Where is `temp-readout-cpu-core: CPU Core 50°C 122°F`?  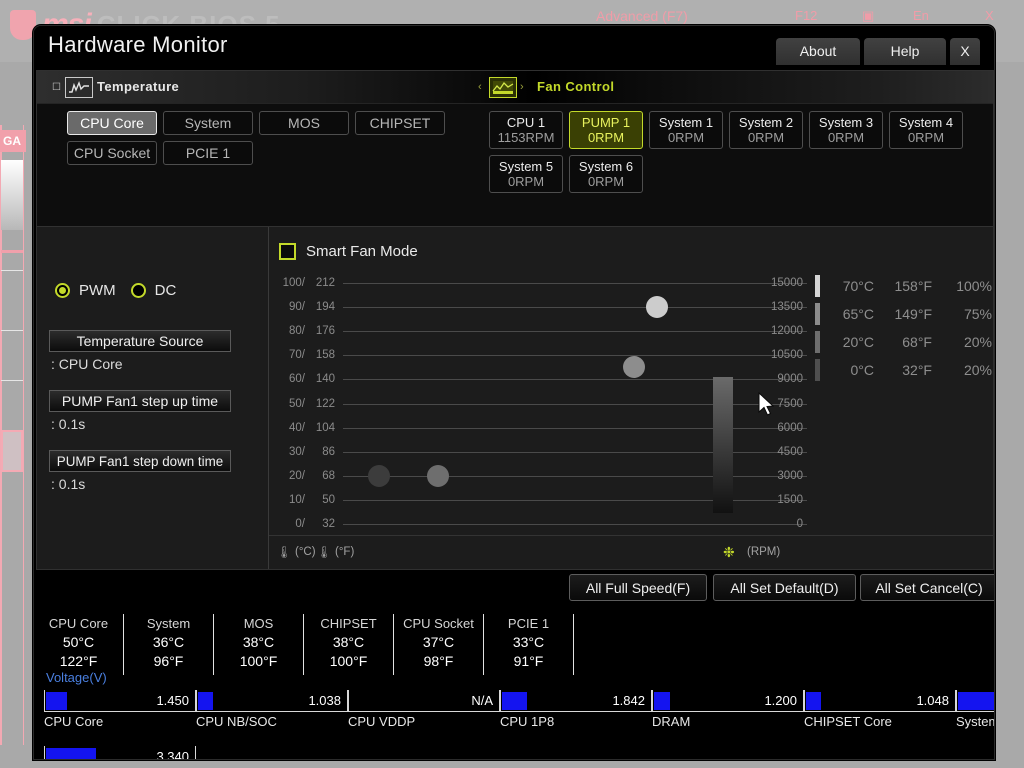 temp-readout-cpu-core: CPU Core 50°C 122°F is located at coordinates (79, 644).